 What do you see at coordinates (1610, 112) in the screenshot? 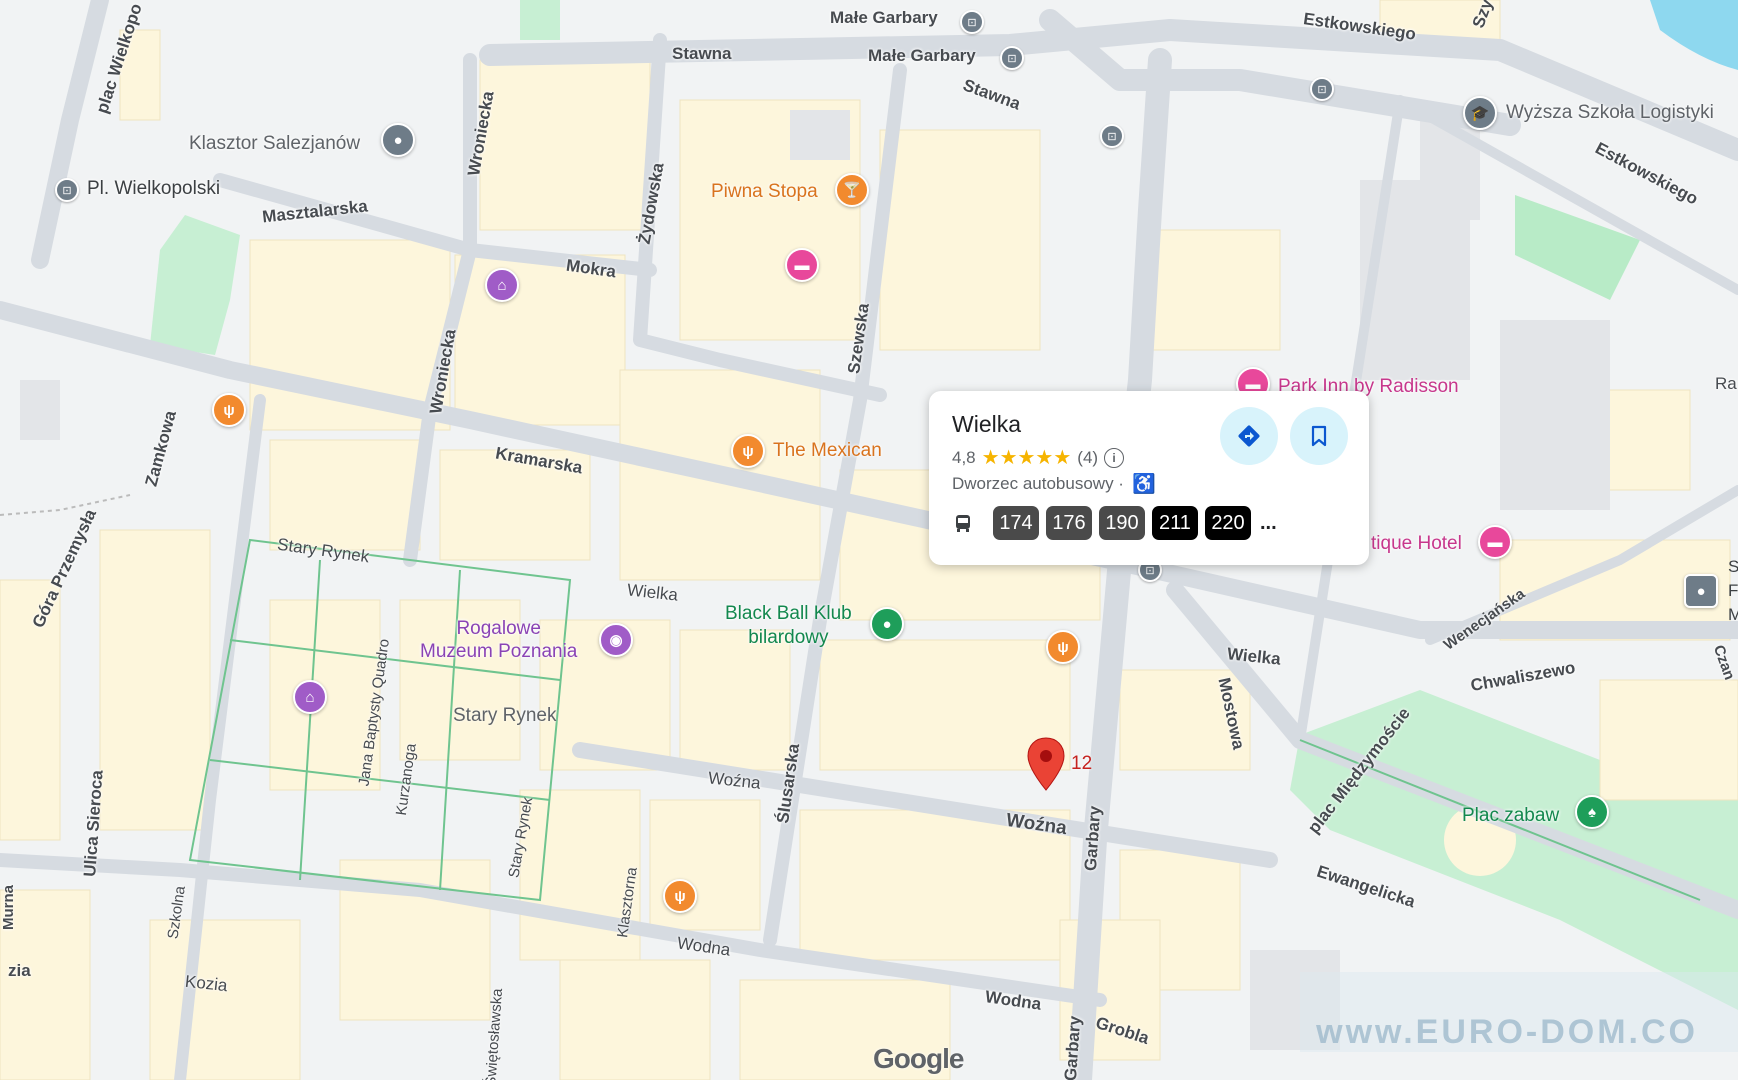
I see `place-label-wyzsza-szkola: Wyższa Szkoła Logistyki` at bounding box center [1610, 112].